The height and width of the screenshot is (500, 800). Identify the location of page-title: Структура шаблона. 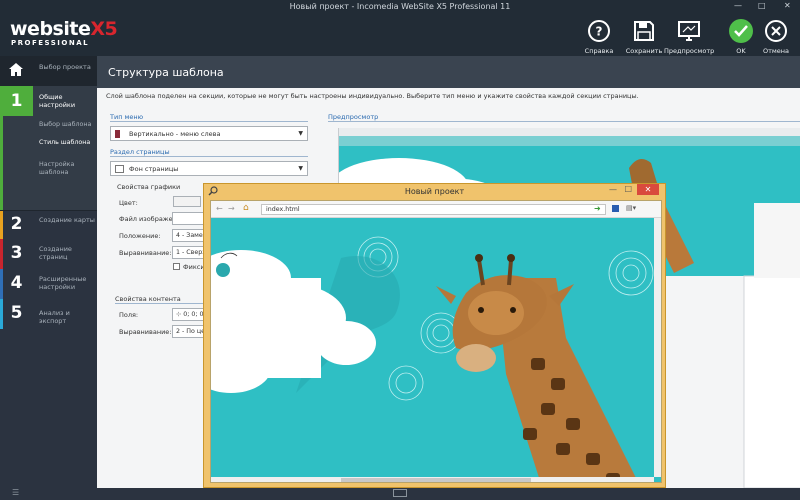
(448, 72).